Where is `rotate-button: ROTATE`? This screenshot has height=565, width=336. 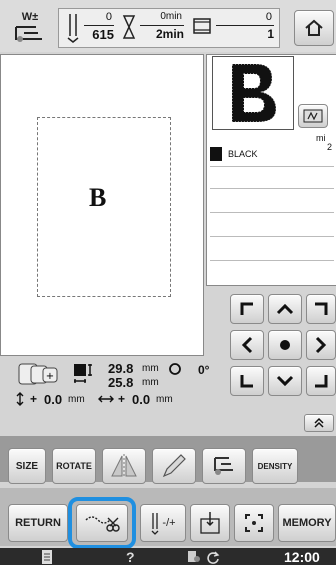
rotate-button: ROTATE is located at coordinates (74, 466).